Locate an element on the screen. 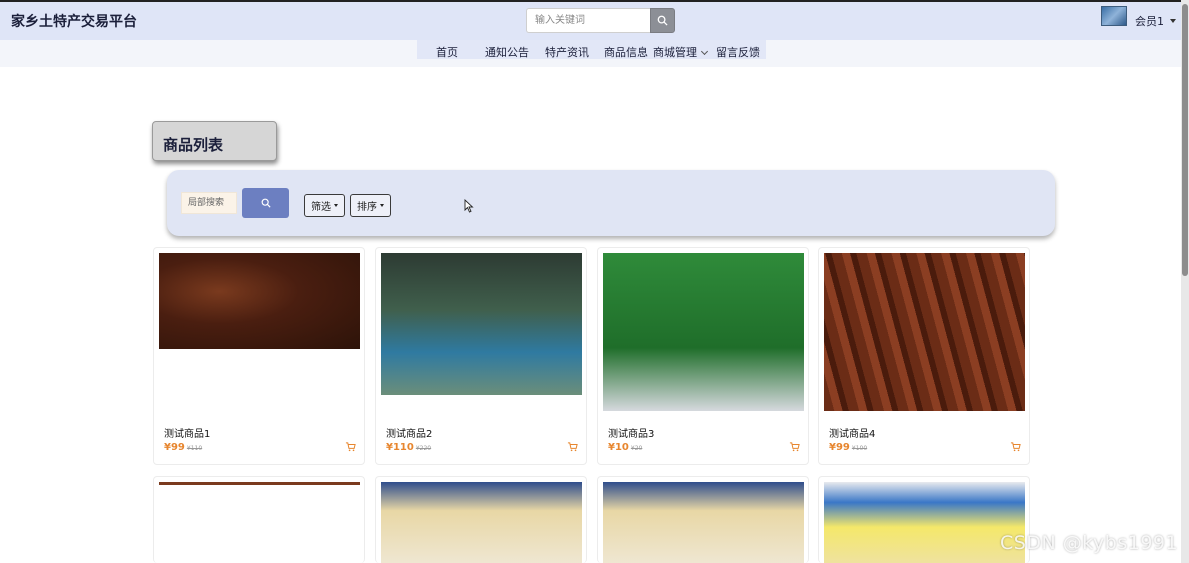  sort-dropdown: 排序 is located at coordinates (370, 205).